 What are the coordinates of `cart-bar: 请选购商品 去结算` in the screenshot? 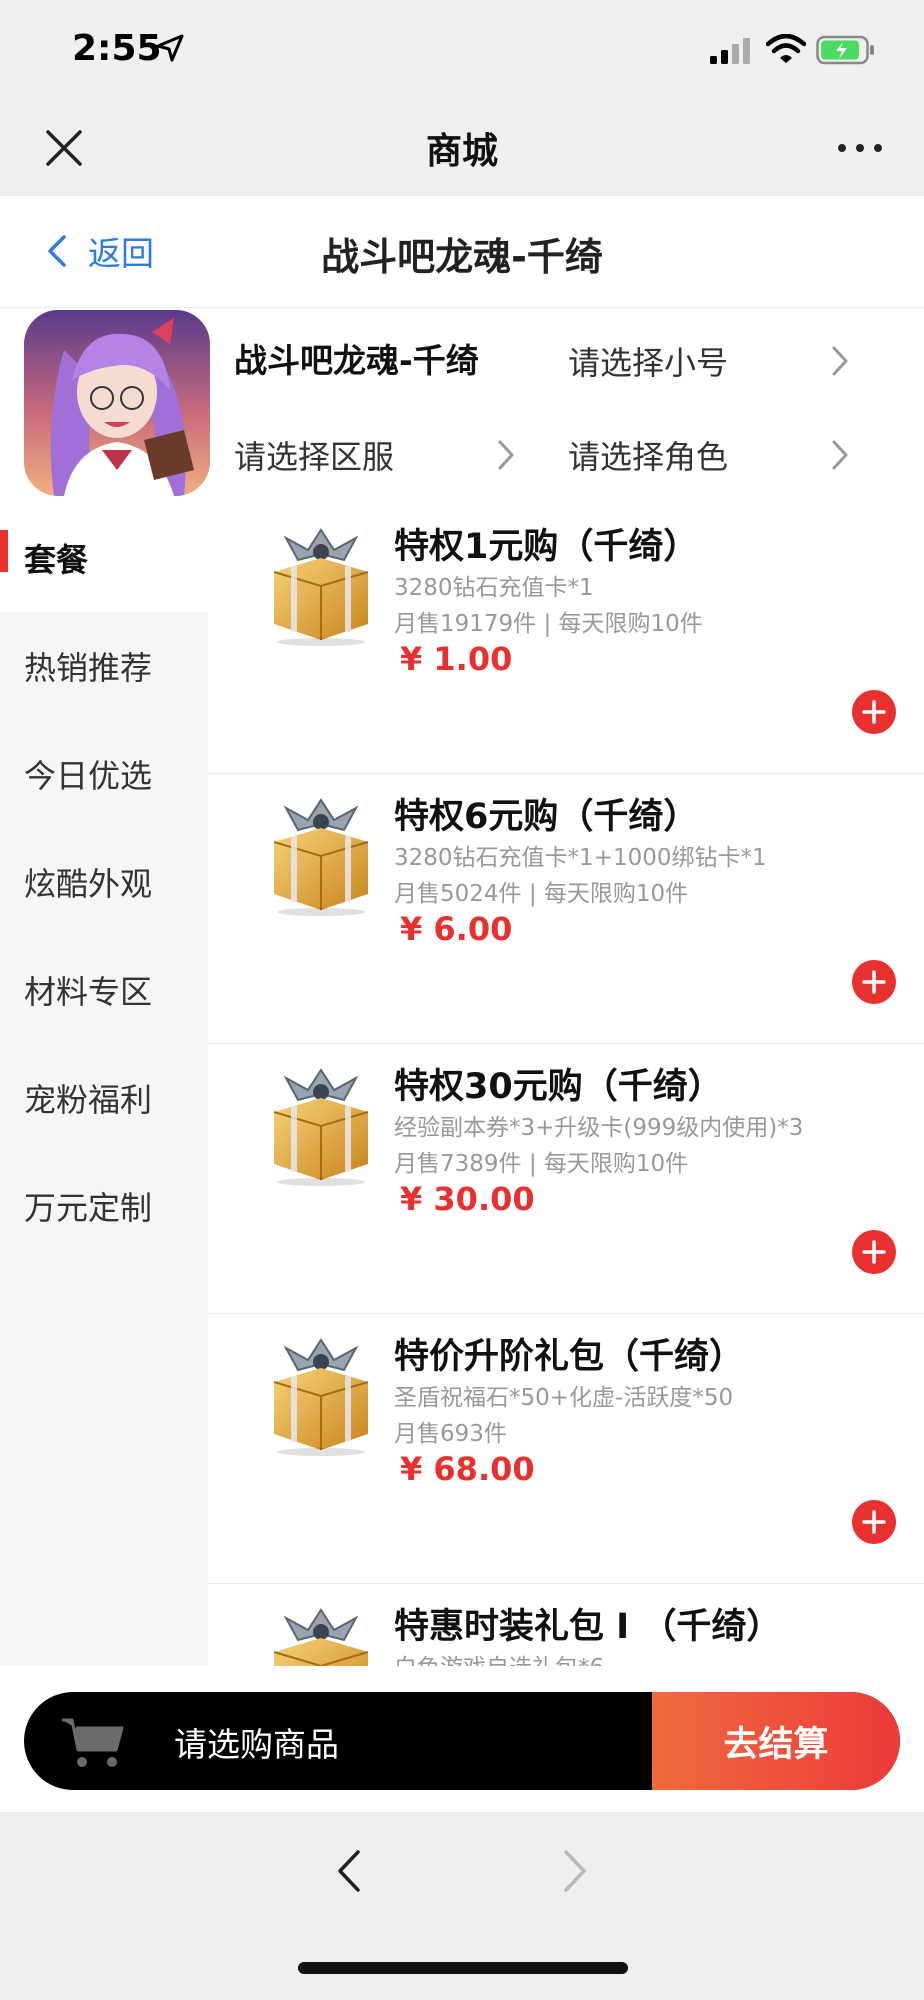 It's located at (462, 1741).